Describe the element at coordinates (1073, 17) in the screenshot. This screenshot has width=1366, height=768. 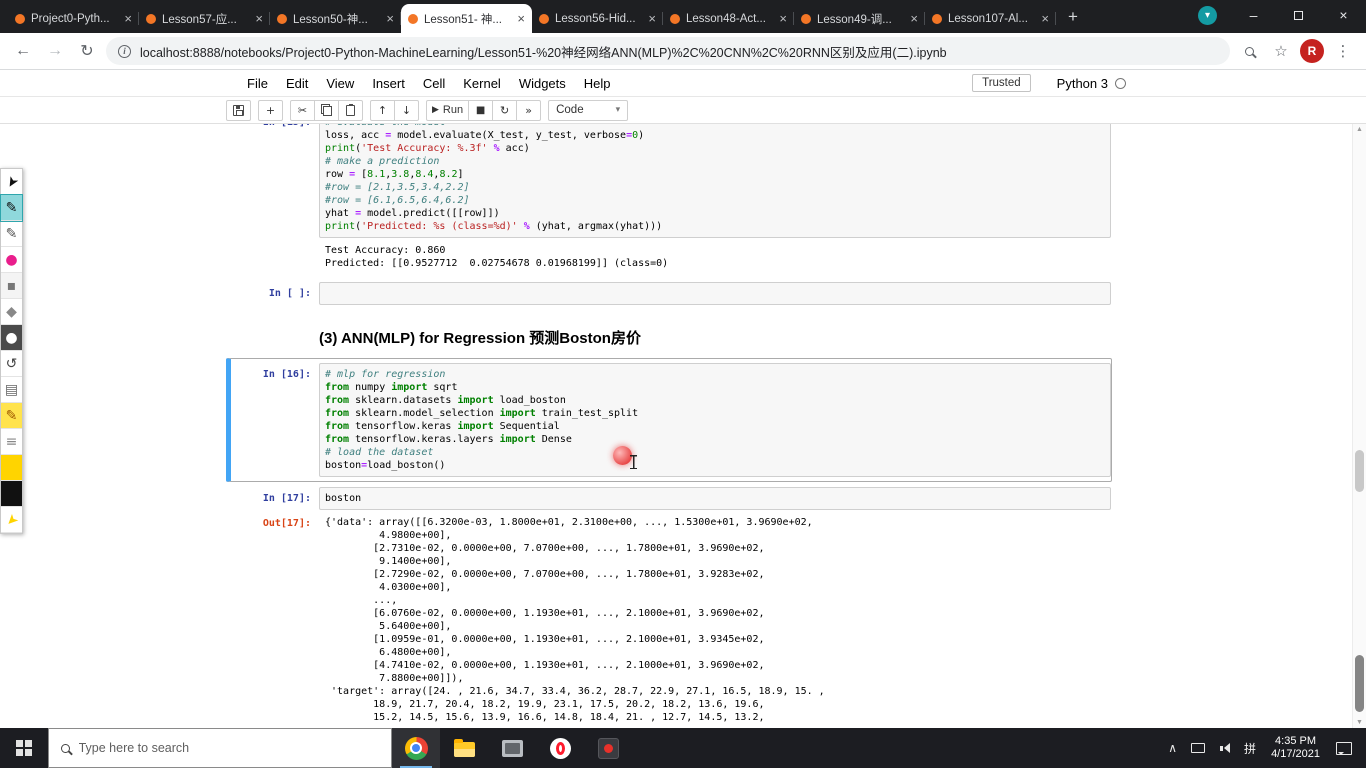
I see `new-tab-button: +` at that location.